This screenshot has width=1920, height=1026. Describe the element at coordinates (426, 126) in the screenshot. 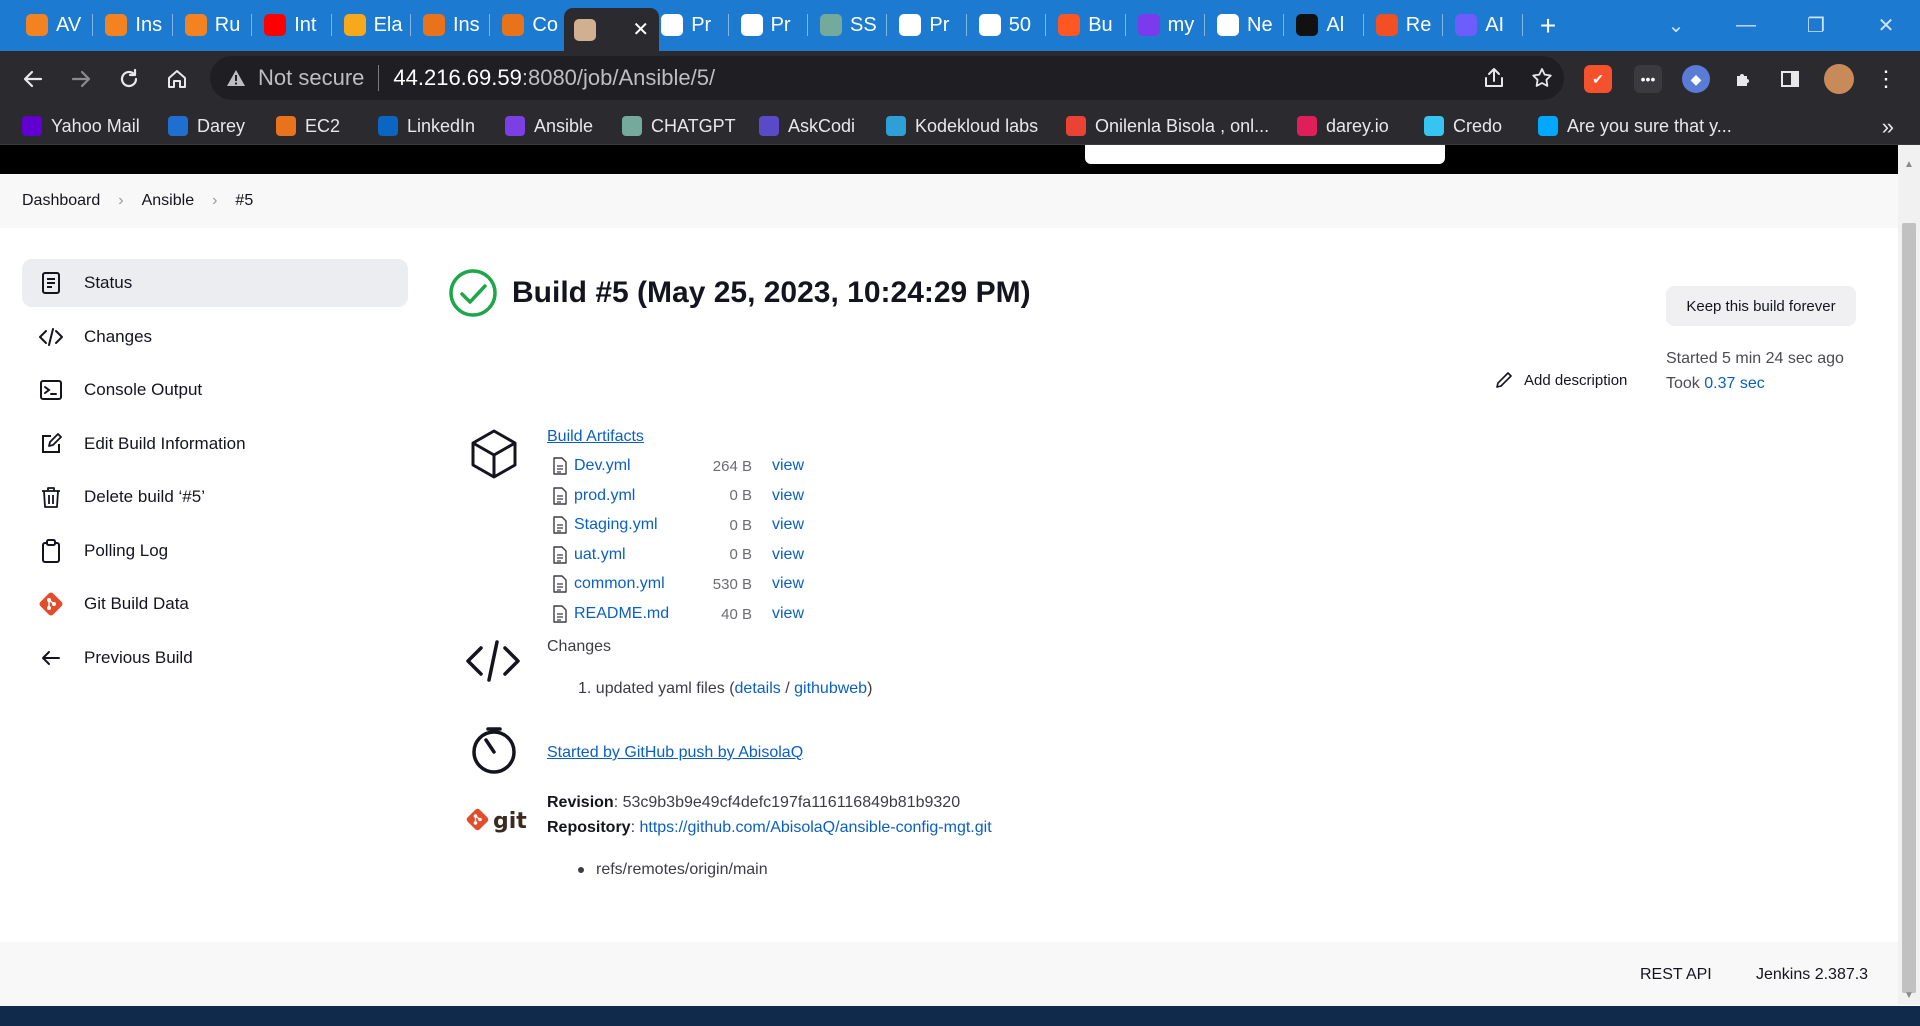

I see `bookmark-item: LinkedIn` at that location.